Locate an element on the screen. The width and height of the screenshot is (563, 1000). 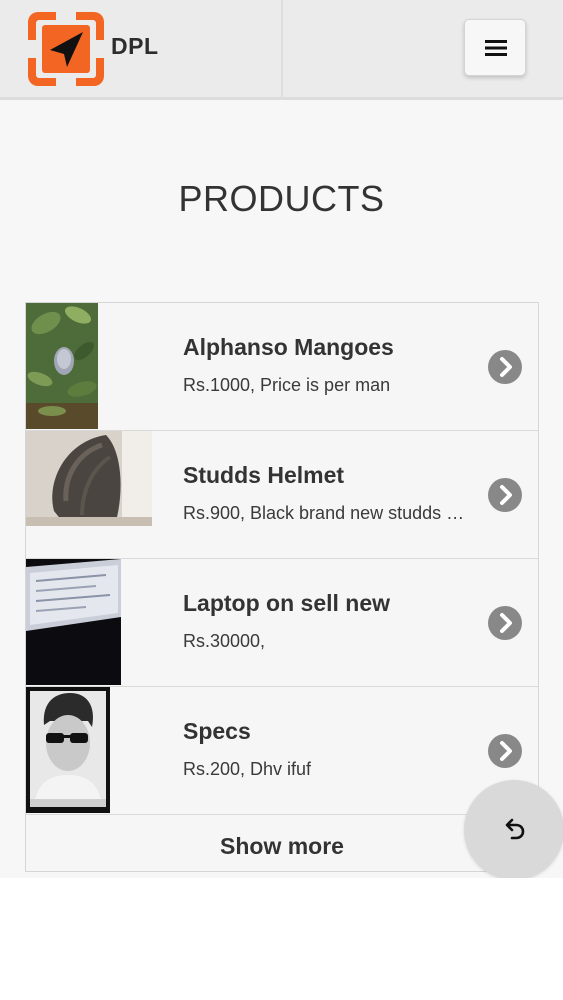
product-subtitle: Rs.30000, is located at coordinates (224, 641).